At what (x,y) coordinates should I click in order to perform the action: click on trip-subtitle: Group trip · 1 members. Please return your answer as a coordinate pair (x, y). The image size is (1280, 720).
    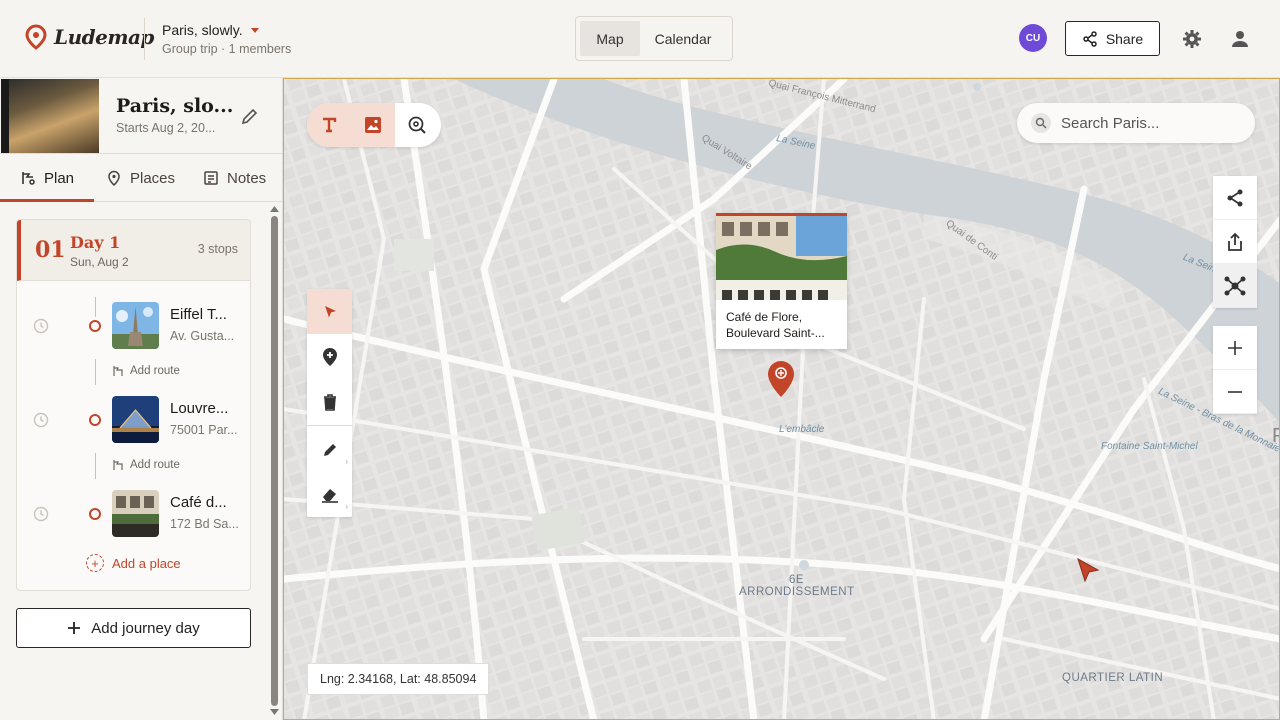
    Looking at the image, I should click on (227, 49).